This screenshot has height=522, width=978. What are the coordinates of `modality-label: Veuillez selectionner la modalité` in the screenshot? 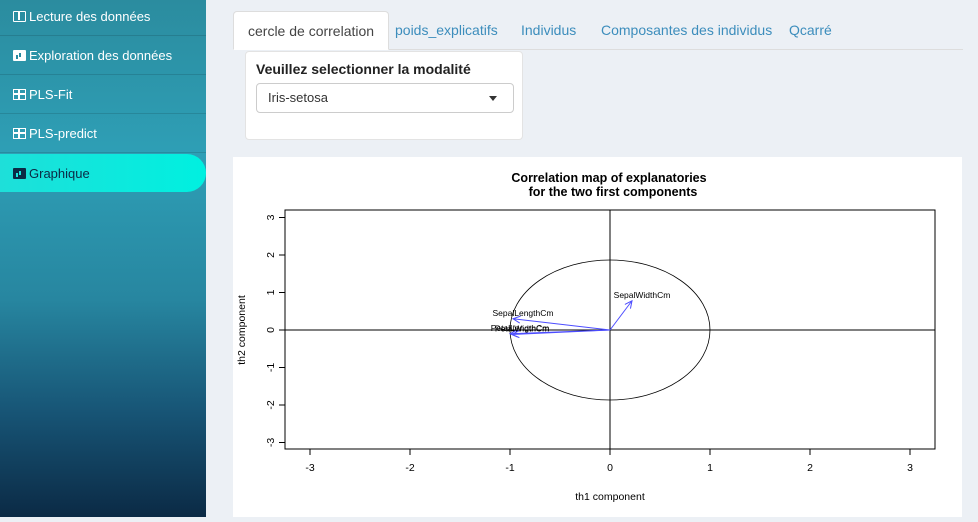 It's located at (363, 69).